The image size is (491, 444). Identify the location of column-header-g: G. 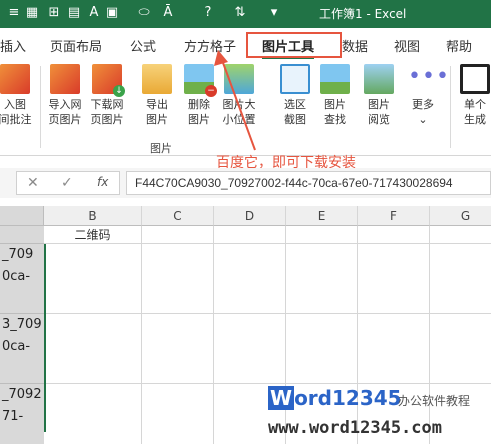
(460, 216).